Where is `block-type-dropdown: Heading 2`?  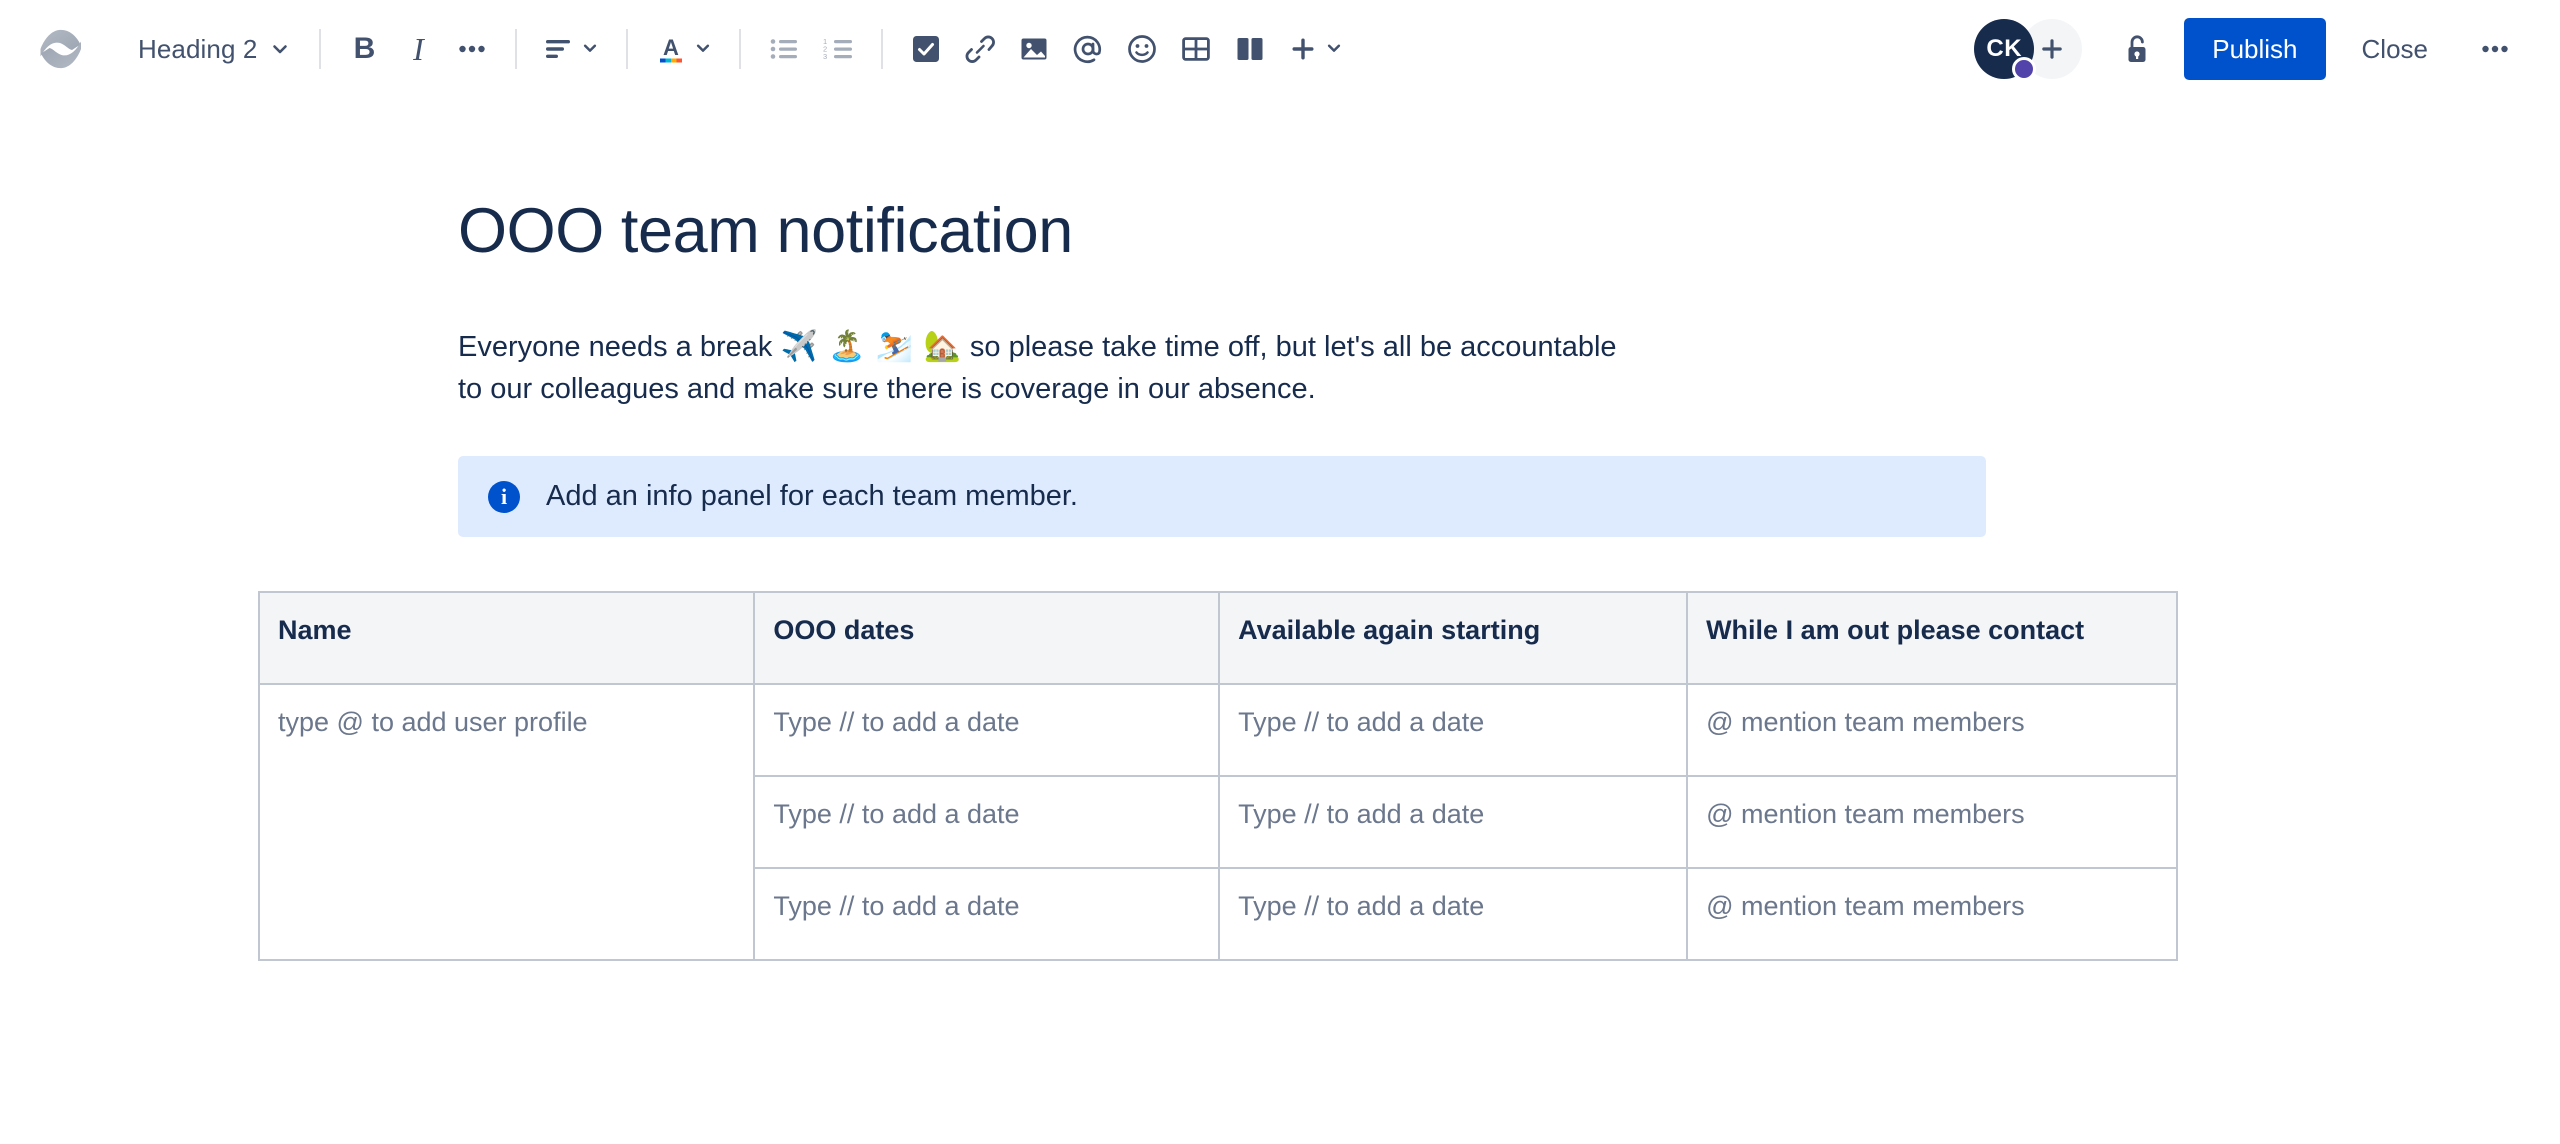
block-type-dropdown: Heading 2 is located at coordinates (211, 49).